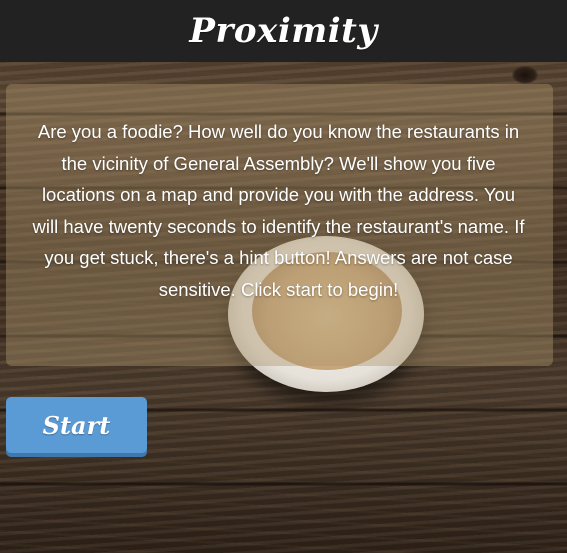 The height and width of the screenshot is (553, 567). I want to click on wood-knot-decoration, so click(525, 75).